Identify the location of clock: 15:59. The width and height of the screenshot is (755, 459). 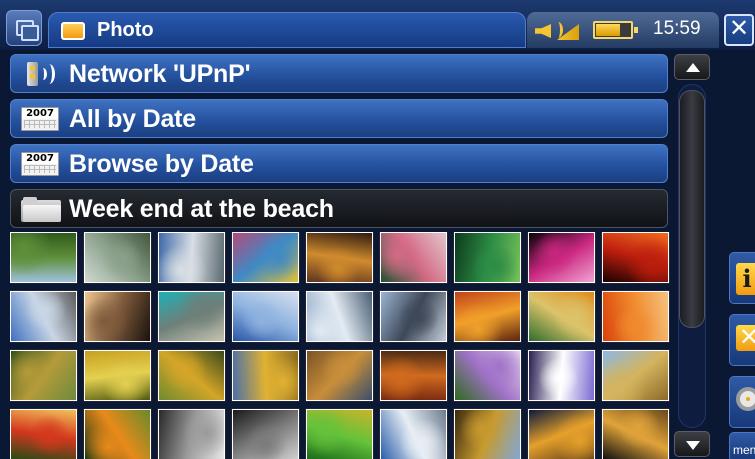
(677, 28).